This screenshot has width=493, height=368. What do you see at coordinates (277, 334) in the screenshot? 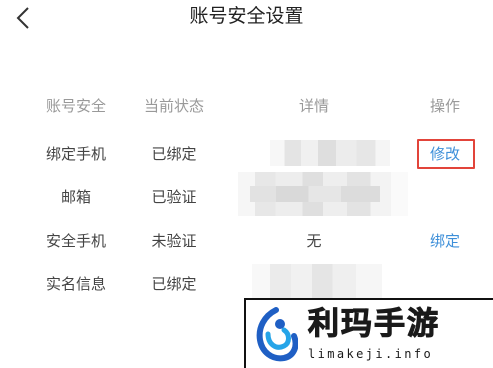
I see `watermark-logo-icon` at bounding box center [277, 334].